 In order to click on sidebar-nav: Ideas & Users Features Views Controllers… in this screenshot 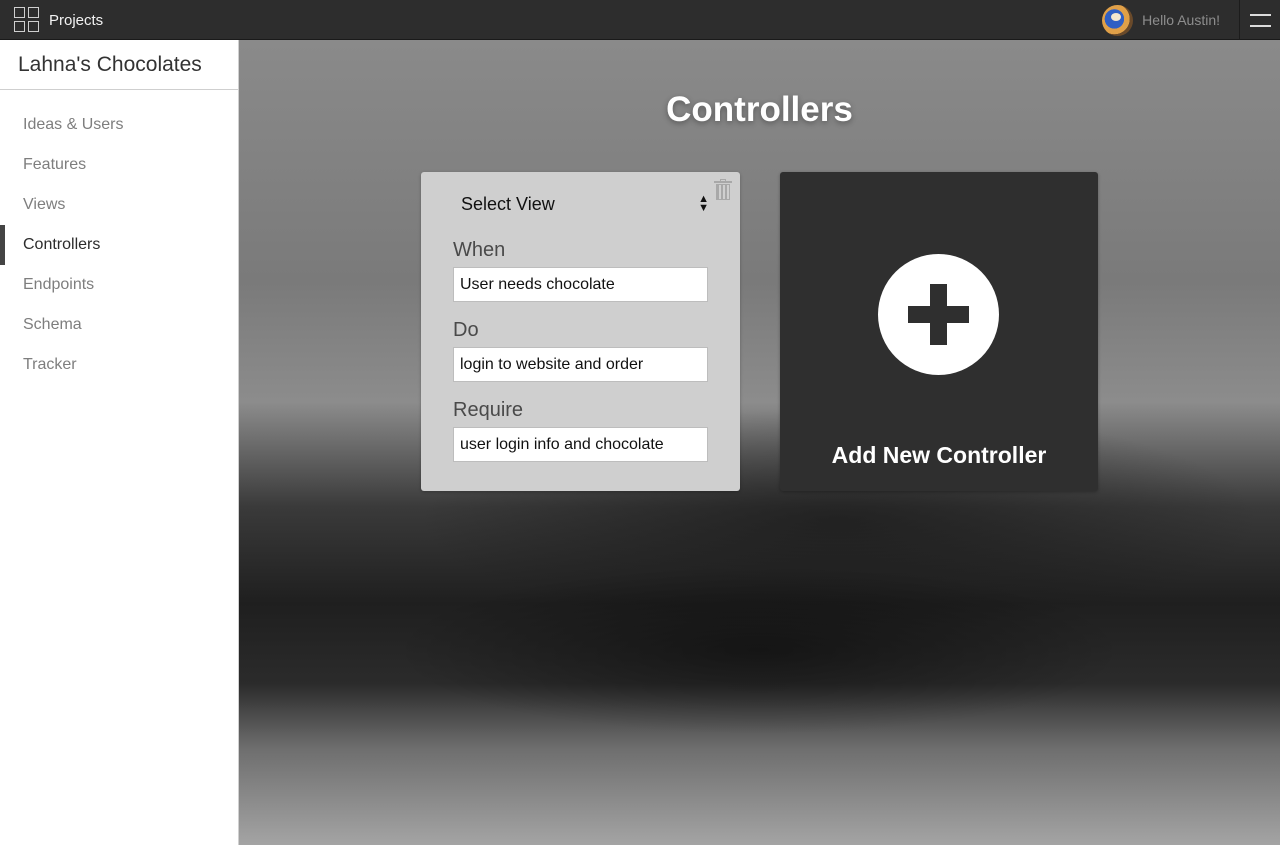, I will do `click(119, 245)`.